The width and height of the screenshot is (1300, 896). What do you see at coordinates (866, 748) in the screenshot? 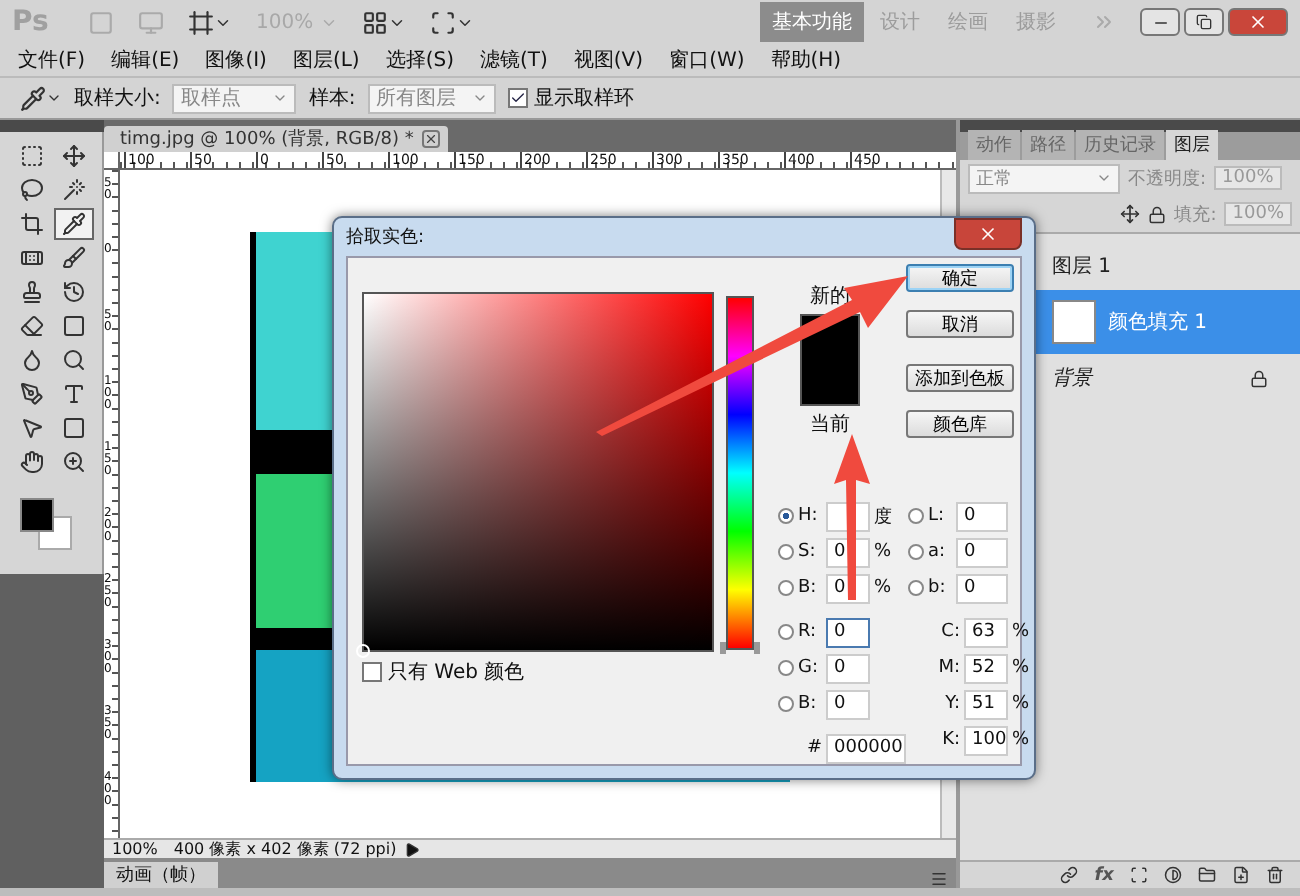
I see `hex-field: 000000` at bounding box center [866, 748].